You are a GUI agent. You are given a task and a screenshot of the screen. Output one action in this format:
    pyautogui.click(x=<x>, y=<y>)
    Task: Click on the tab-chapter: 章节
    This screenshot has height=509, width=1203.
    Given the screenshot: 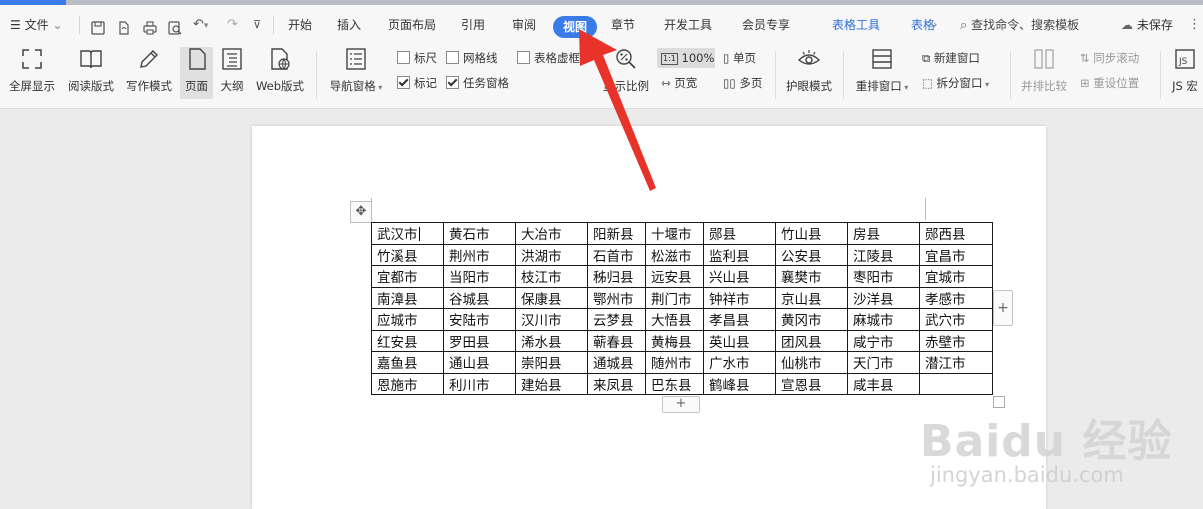 What is the action you would take?
    pyautogui.click(x=623, y=25)
    